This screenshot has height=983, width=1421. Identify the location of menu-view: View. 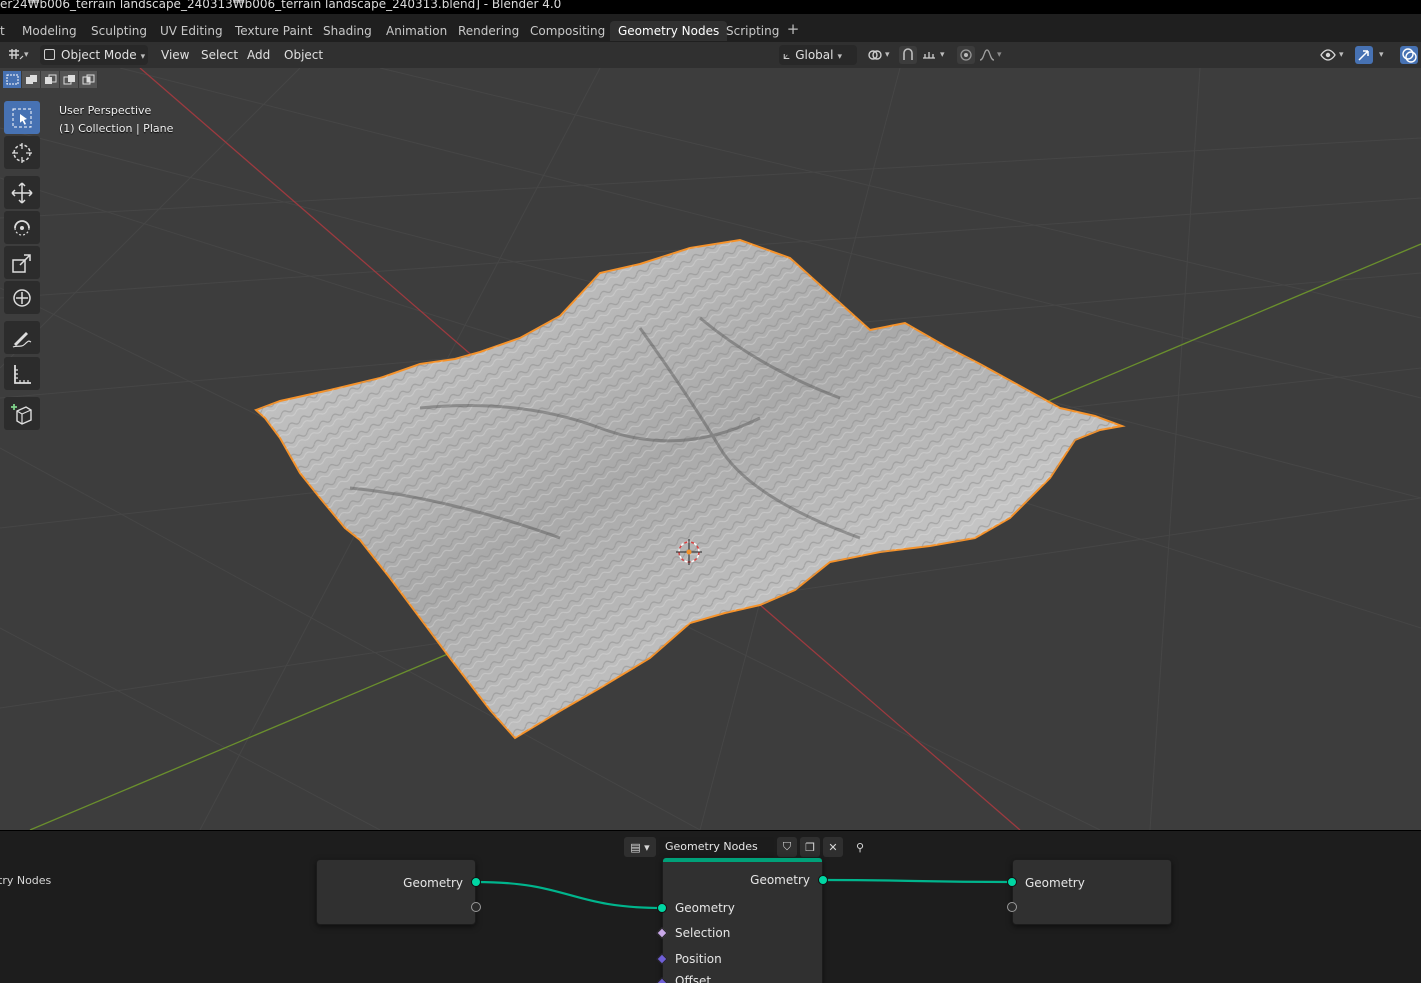
(175, 55).